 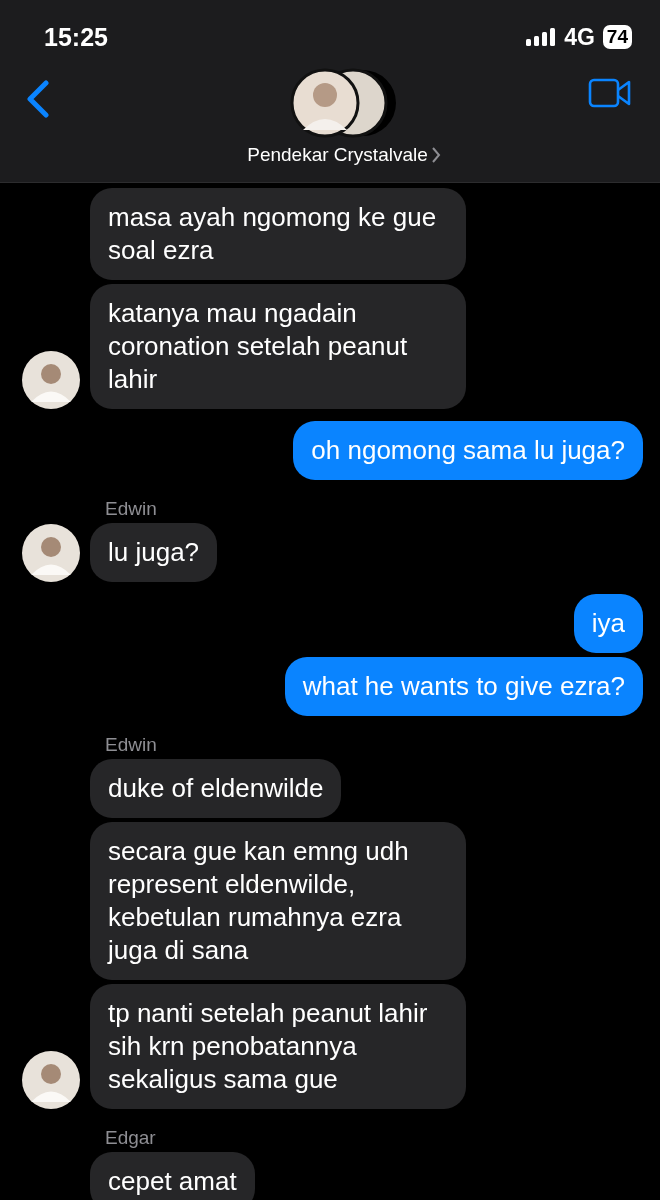 What do you see at coordinates (130, 1138) in the screenshot?
I see `sender-name: Edgar` at bounding box center [130, 1138].